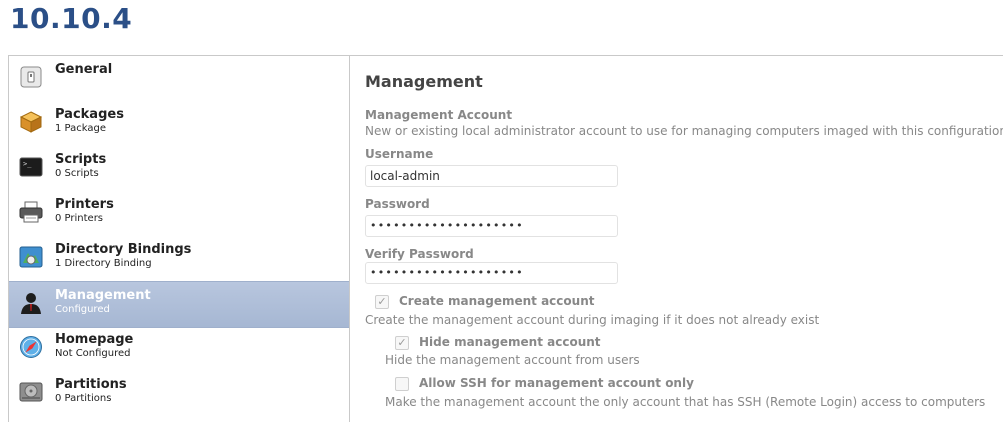 The width and height of the screenshot is (1003, 422). Describe the element at coordinates (123, 249) in the screenshot. I see `sidebar-item-label: Directory Bindings` at that location.